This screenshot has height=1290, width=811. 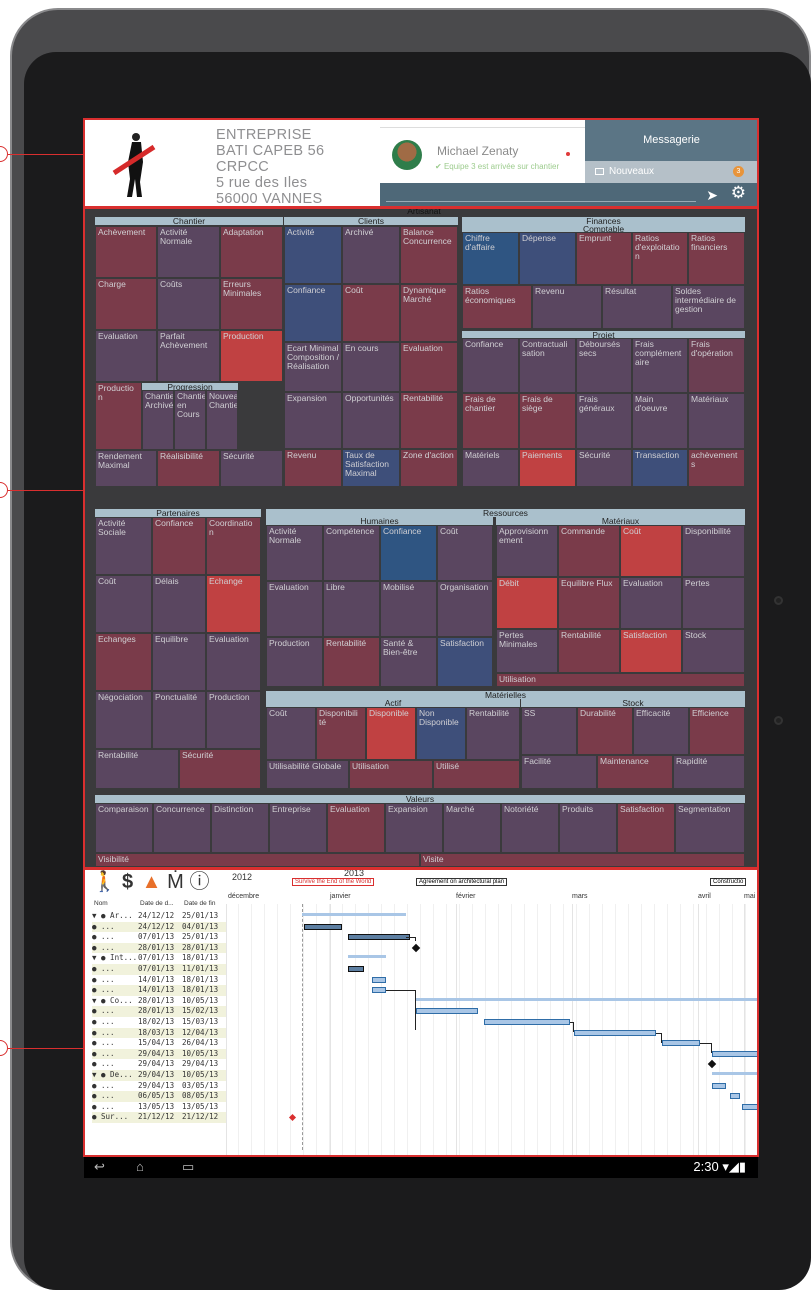 What do you see at coordinates (706, 1166) in the screenshot?
I see `clock-time: 2:30` at bounding box center [706, 1166].